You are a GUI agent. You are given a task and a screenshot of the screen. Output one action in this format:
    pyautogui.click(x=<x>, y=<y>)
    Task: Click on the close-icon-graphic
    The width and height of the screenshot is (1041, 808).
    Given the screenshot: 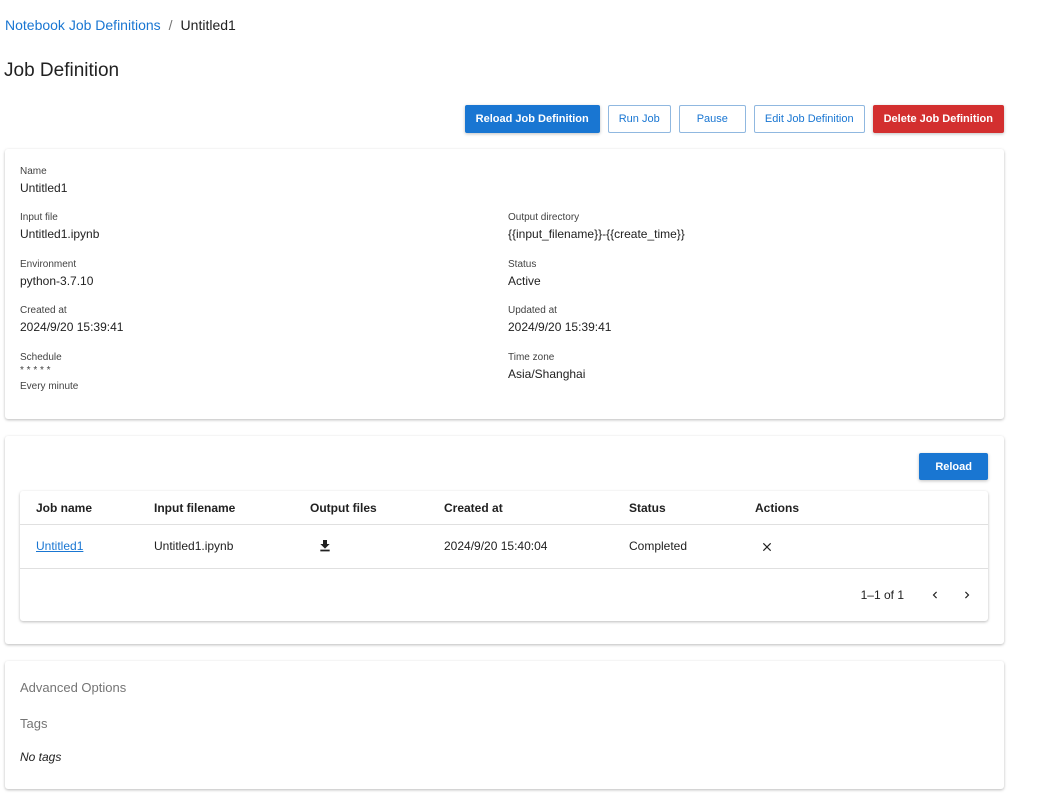 What is the action you would take?
    pyautogui.click(x=767, y=547)
    